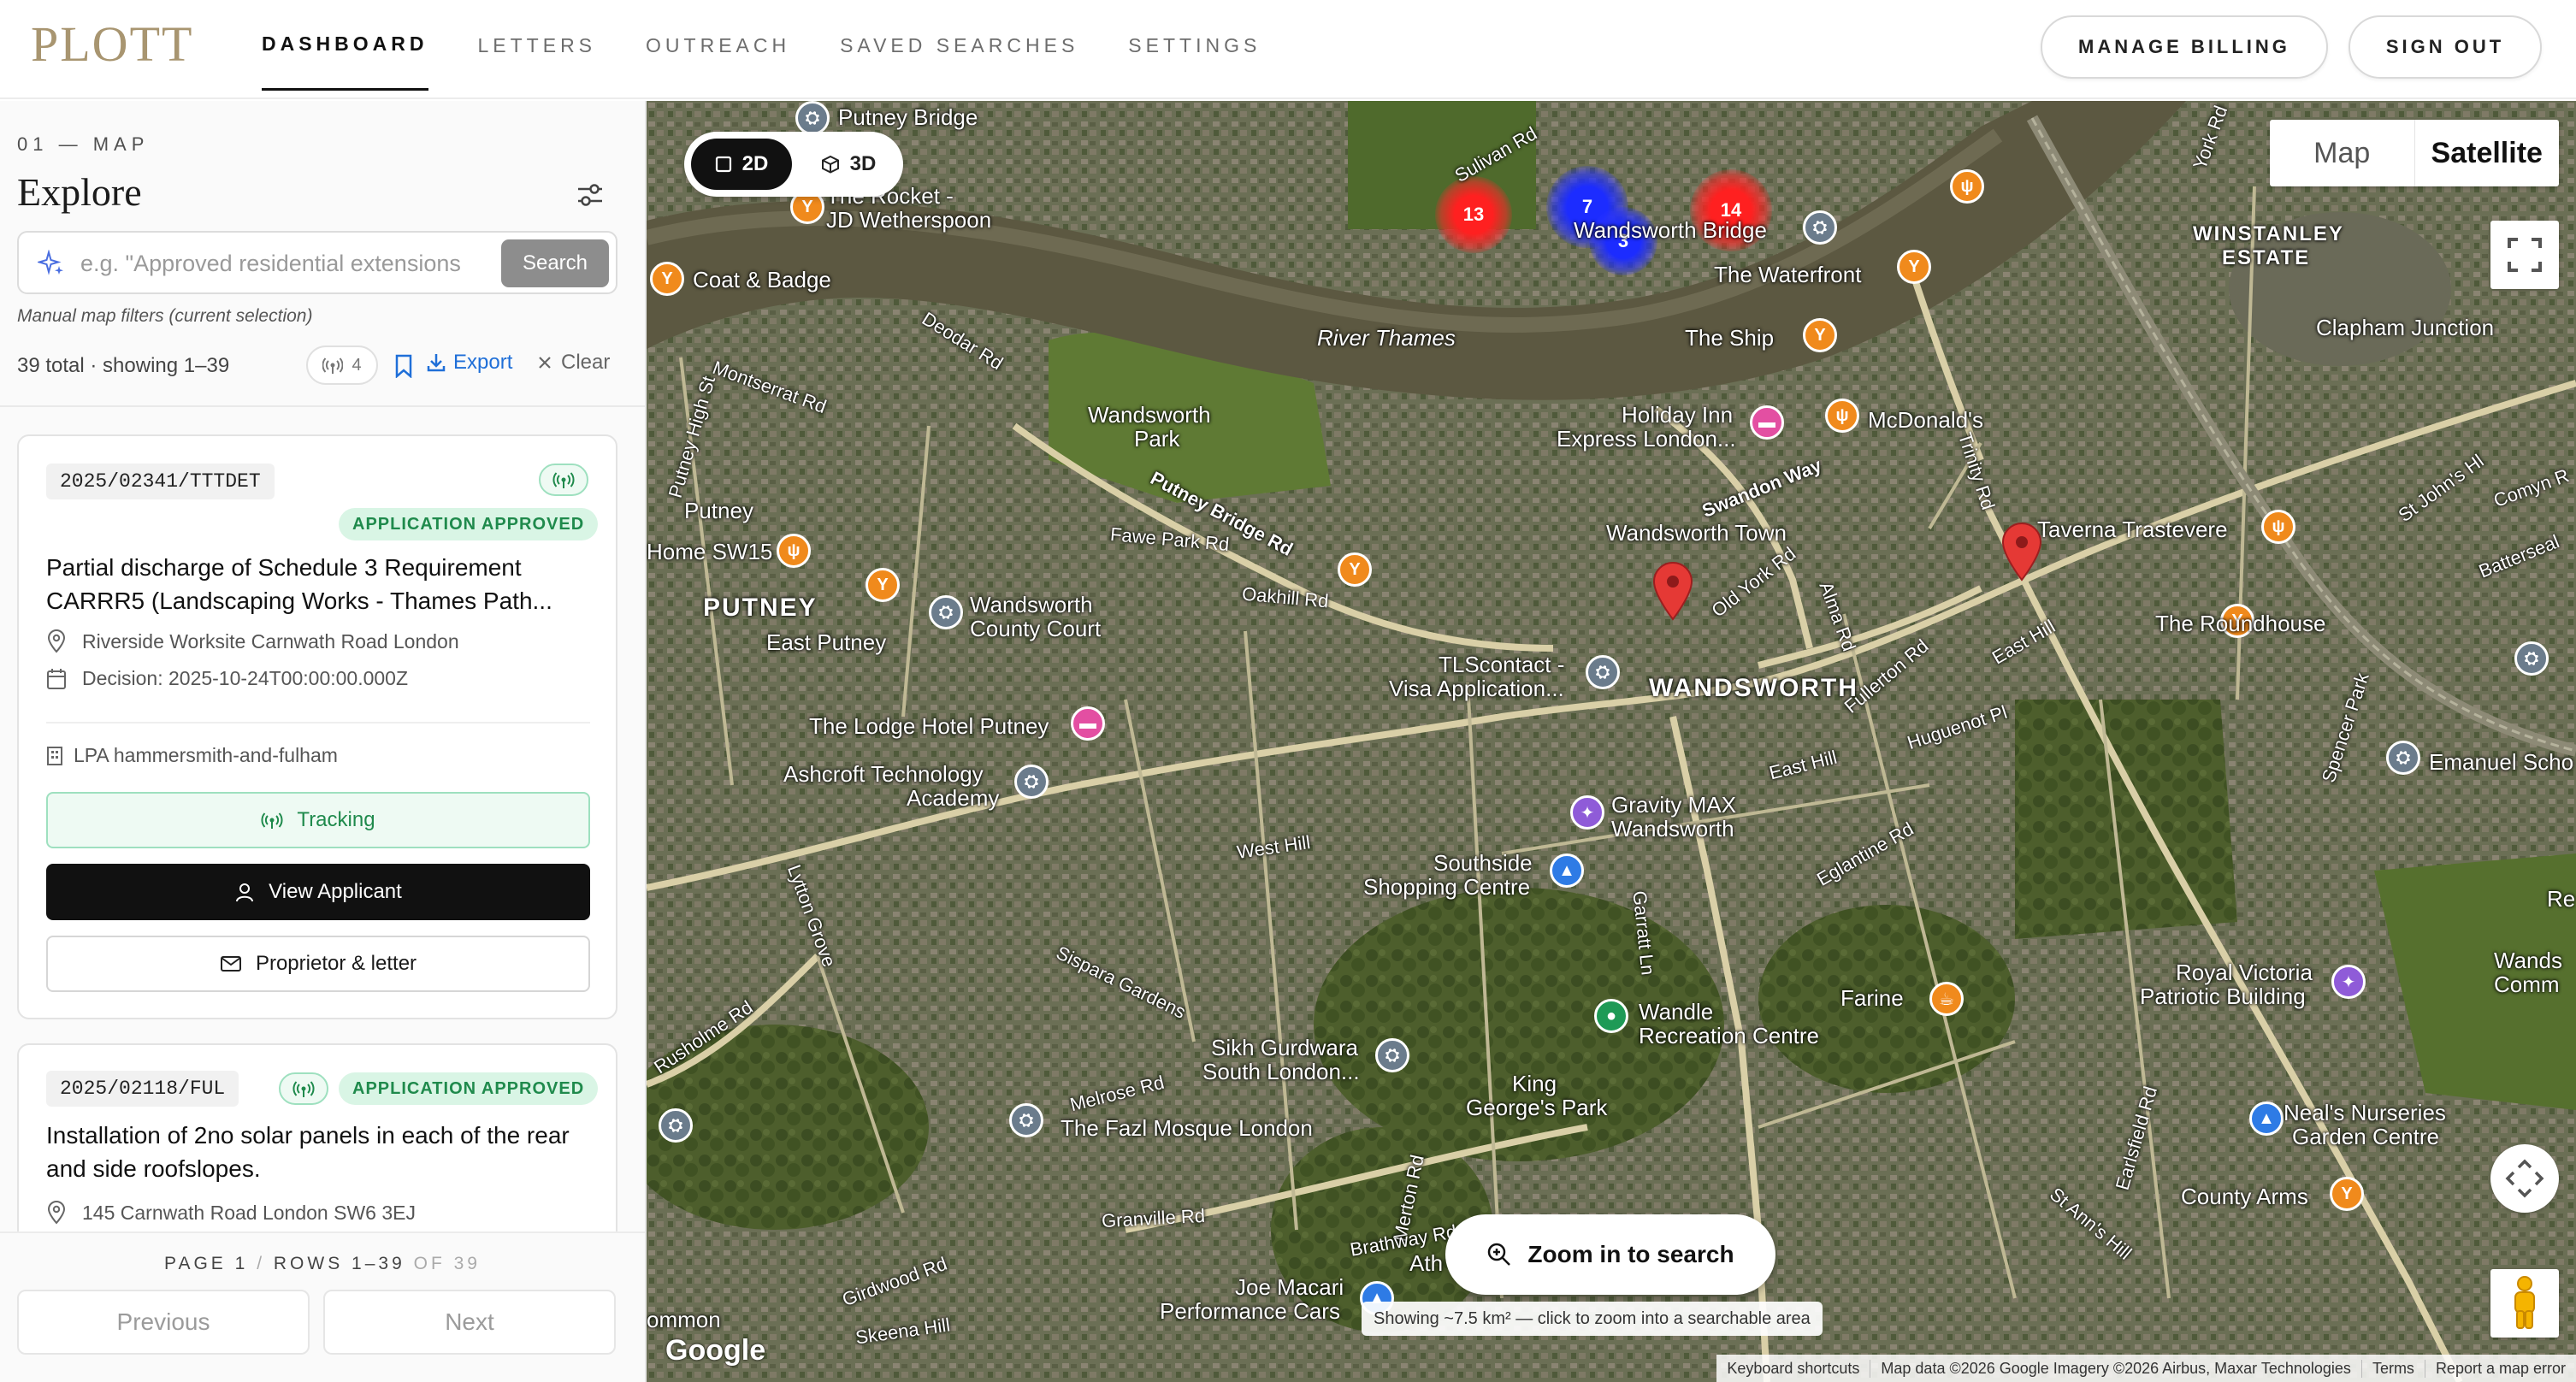 This screenshot has height=1382, width=2576. What do you see at coordinates (2266, 257) in the screenshot?
I see `map-label: ESTATE` at bounding box center [2266, 257].